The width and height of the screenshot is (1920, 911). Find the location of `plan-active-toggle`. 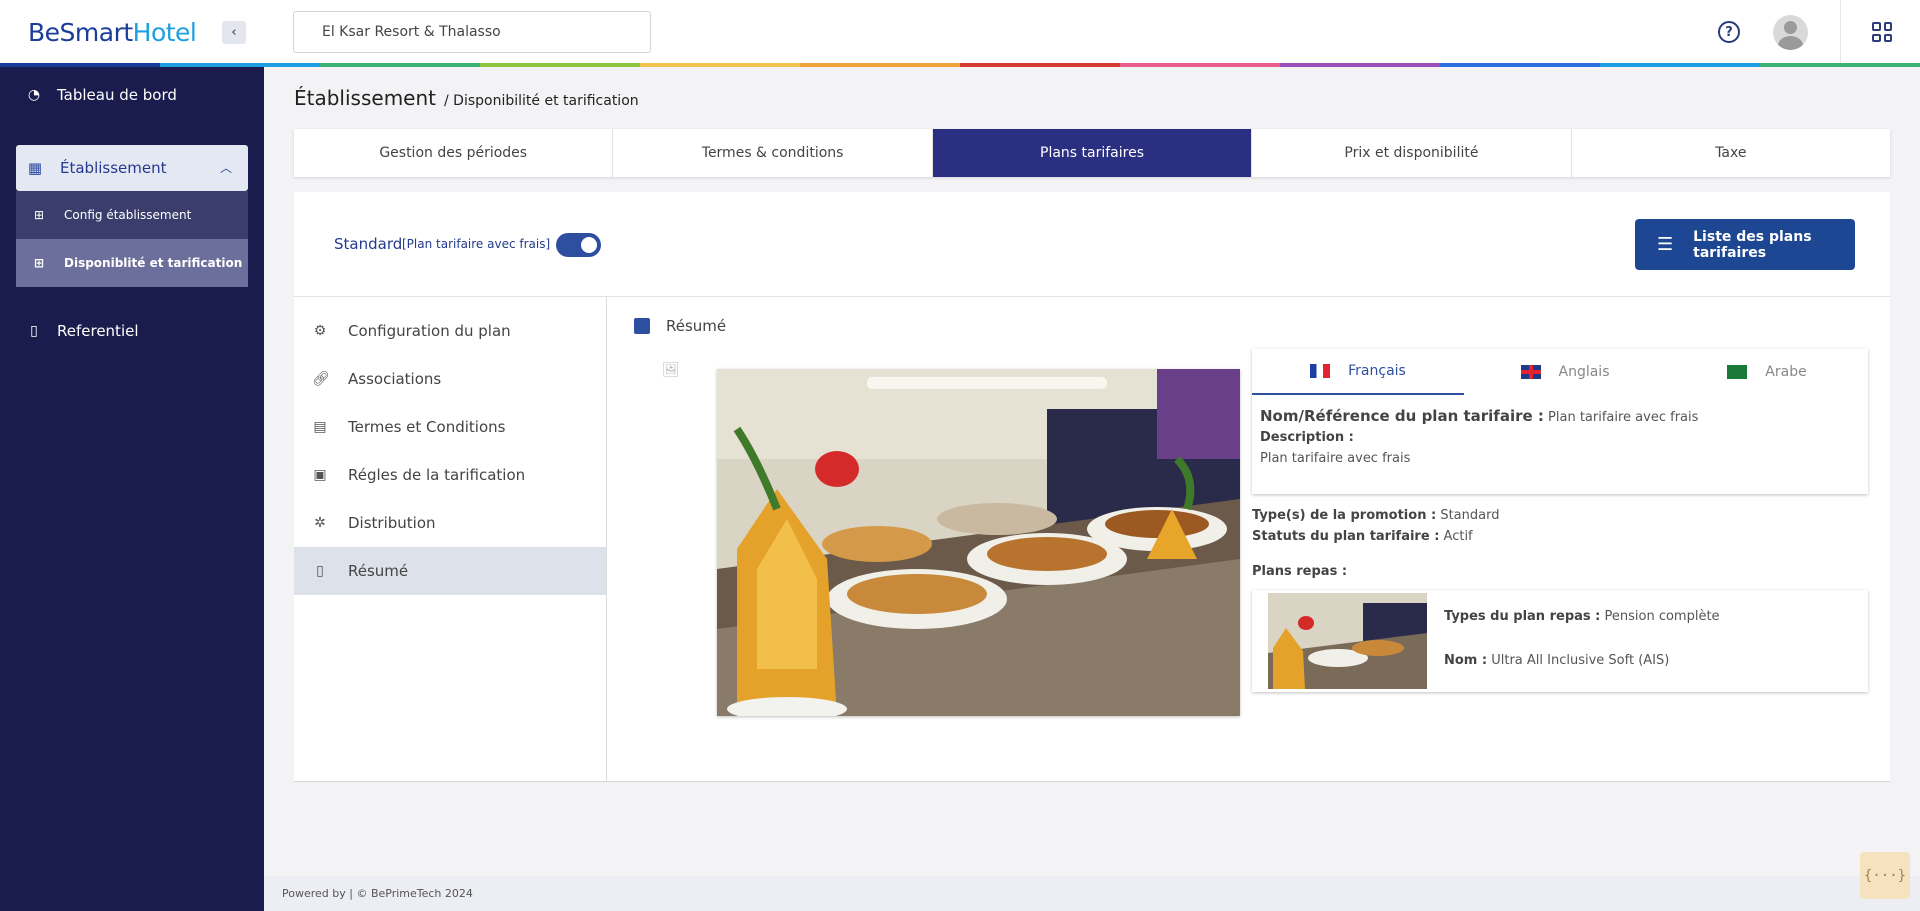

plan-active-toggle is located at coordinates (578, 245).